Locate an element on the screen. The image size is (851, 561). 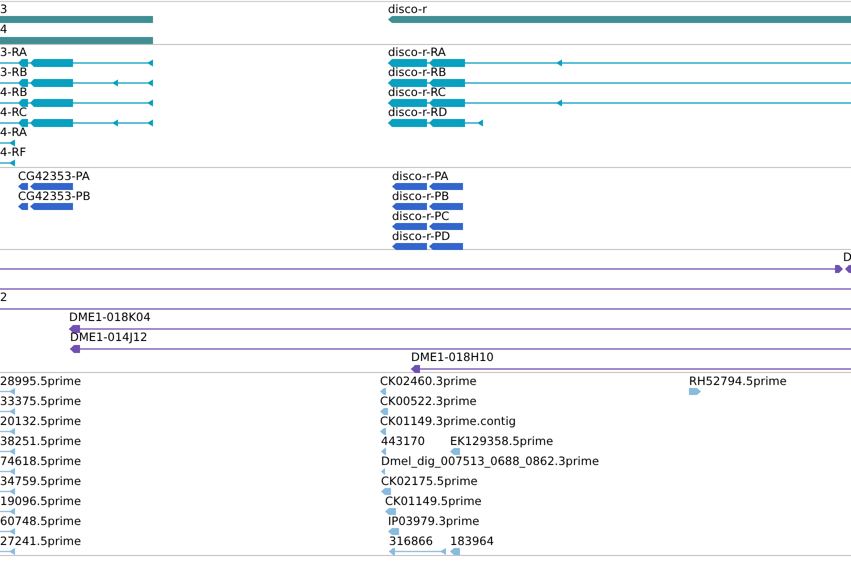
feature-label: 4 is located at coordinates (4, 29).